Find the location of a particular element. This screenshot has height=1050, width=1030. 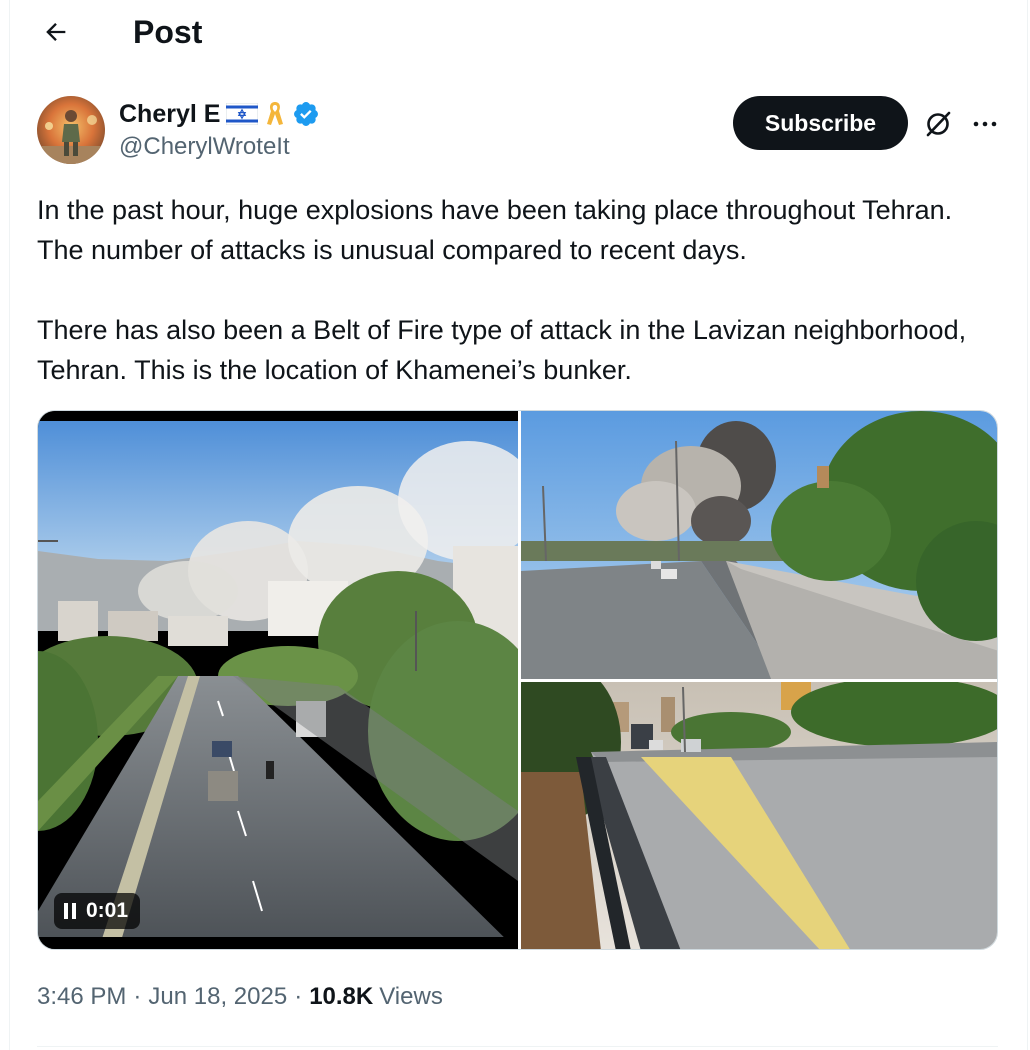

post-date: Jun 18, 2025 is located at coordinates (217, 997).